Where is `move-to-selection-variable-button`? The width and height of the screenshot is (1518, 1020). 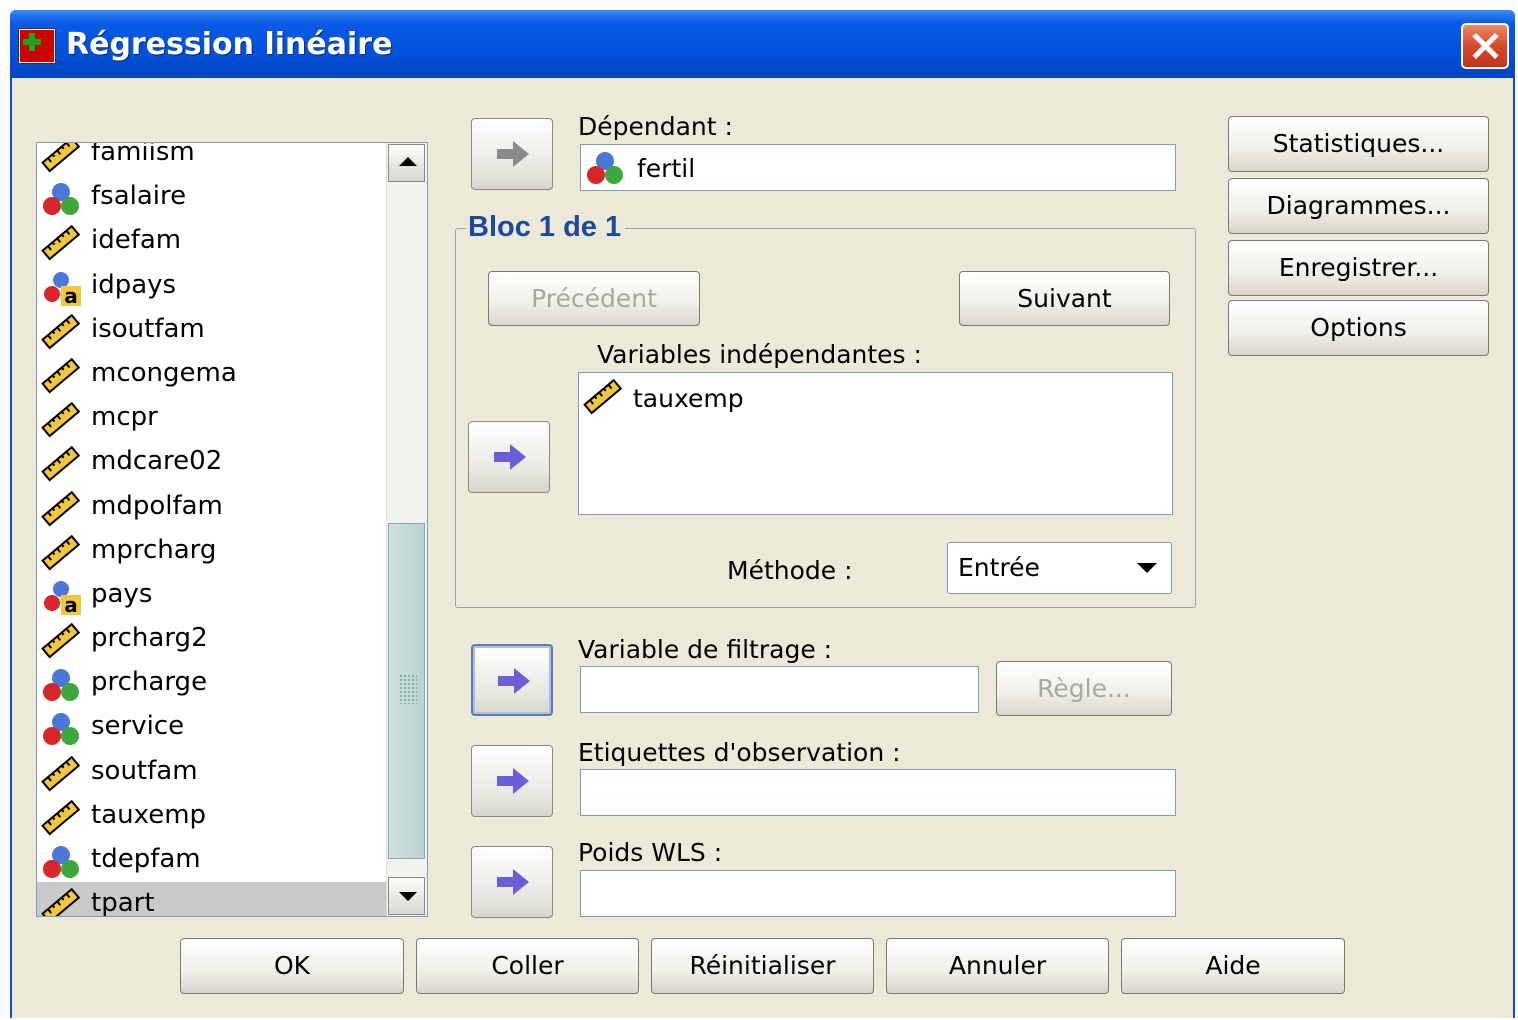 move-to-selection-variable-button is located at coordinates (512, 680).